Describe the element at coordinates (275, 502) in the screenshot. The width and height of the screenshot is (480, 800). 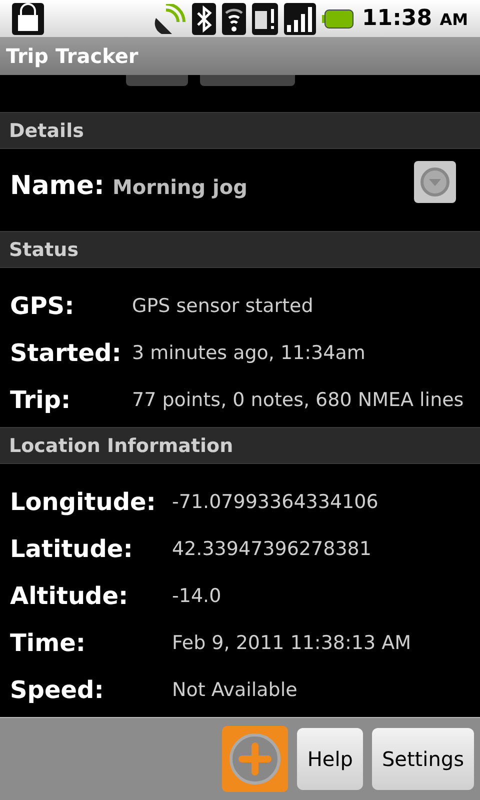
I see `field-value: -71.07993364334106` at that location.